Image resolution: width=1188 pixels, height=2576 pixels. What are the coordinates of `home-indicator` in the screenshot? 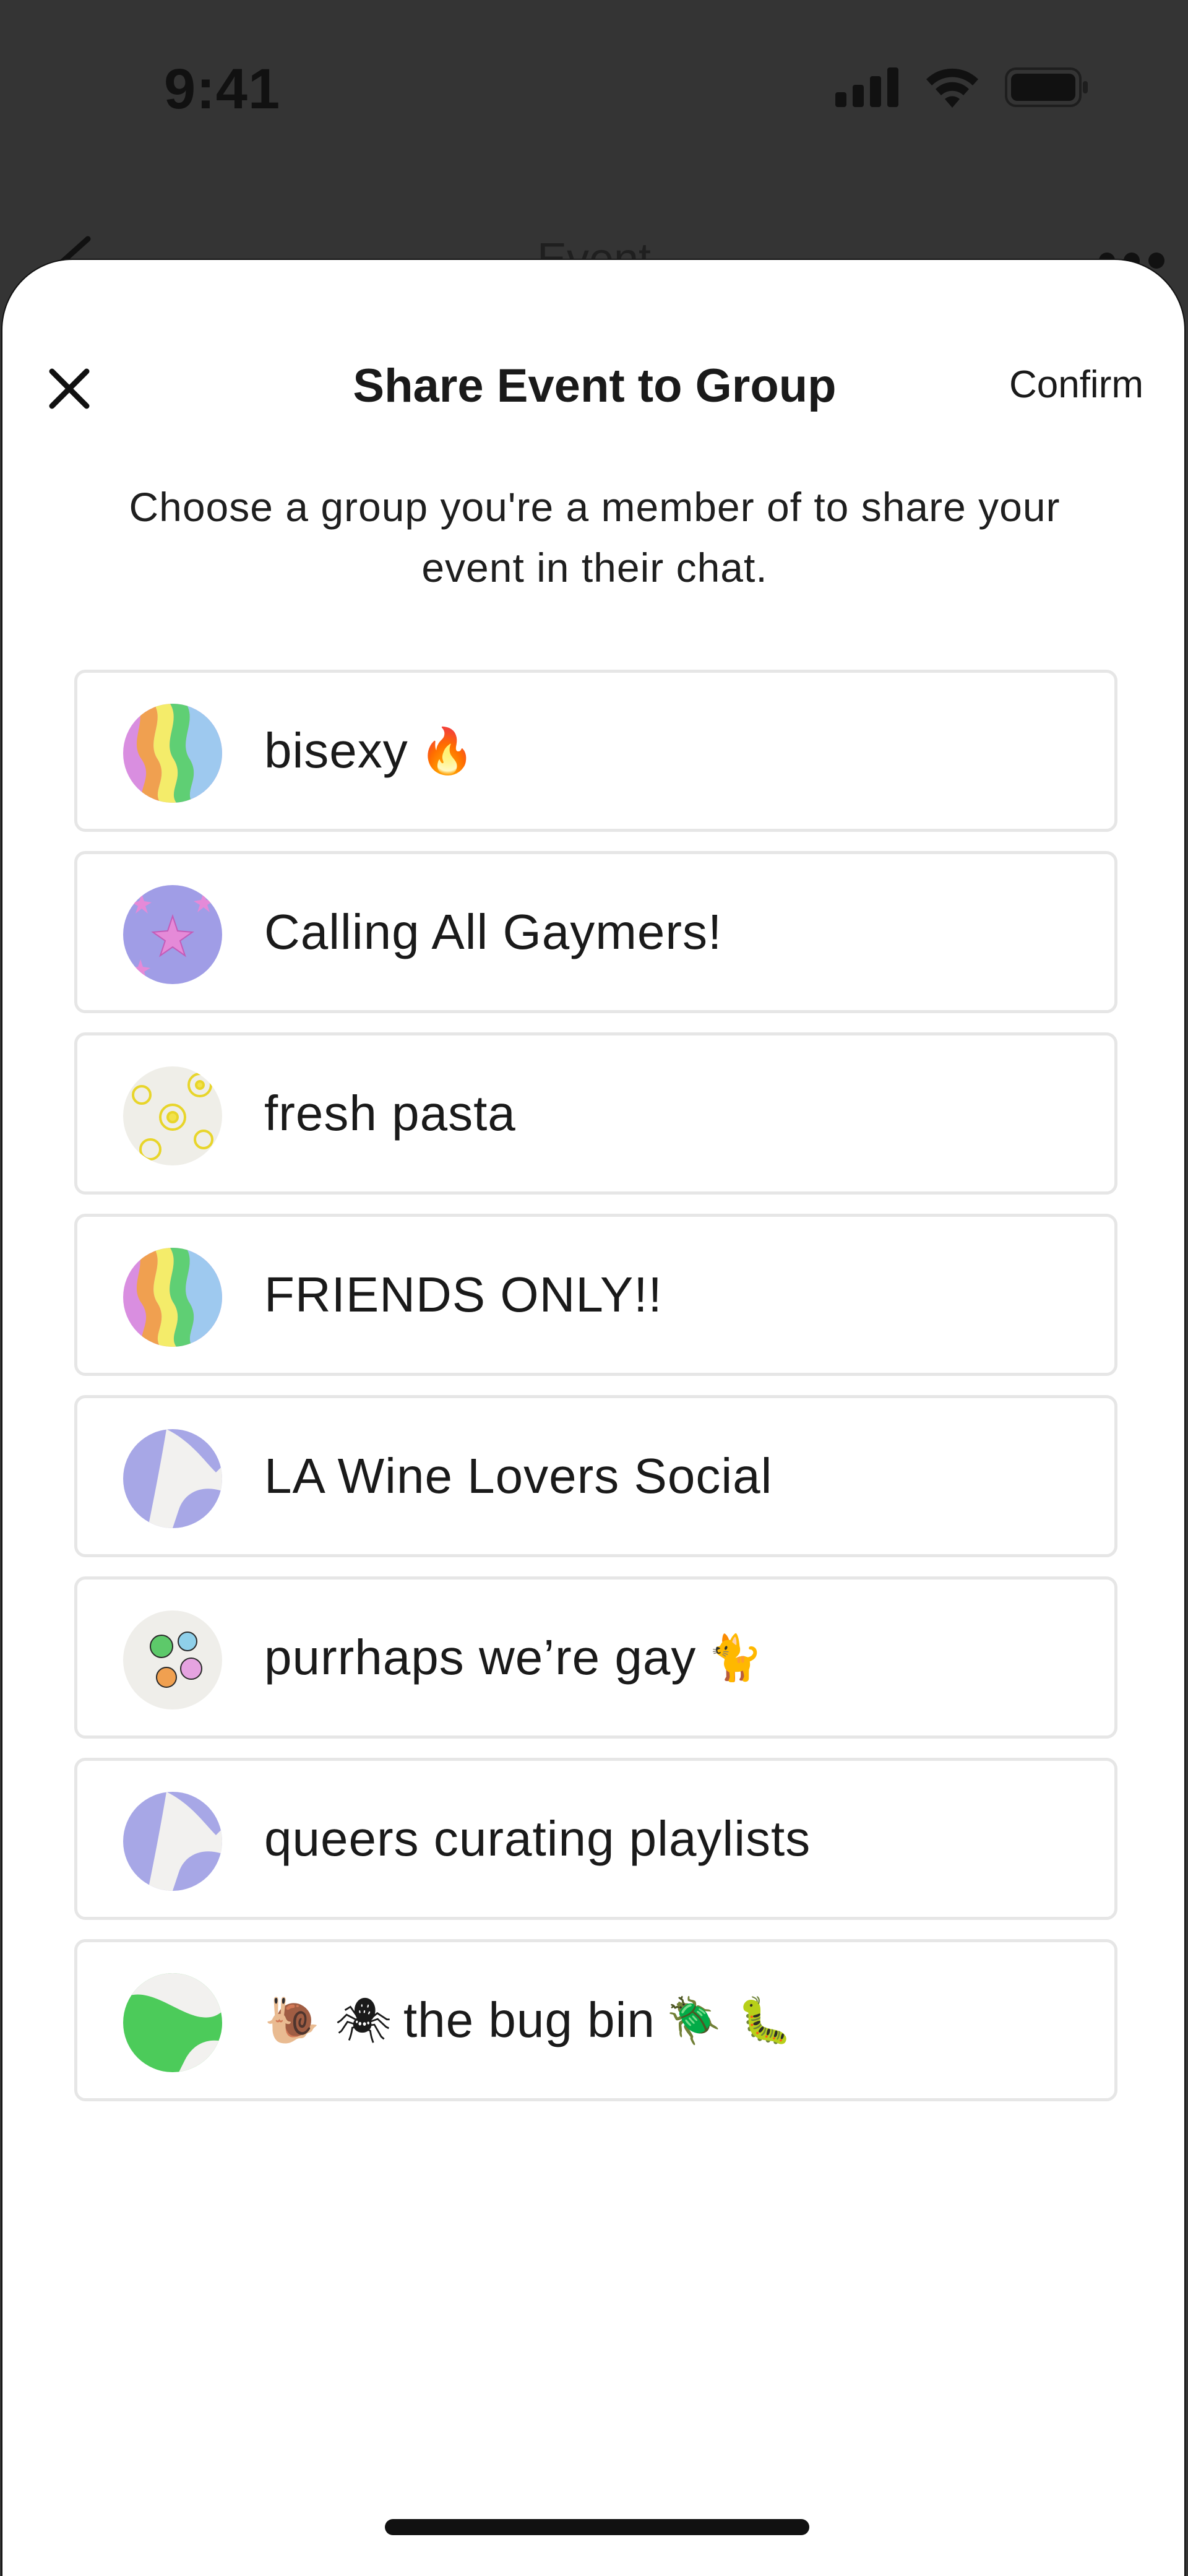 It's located at (597, 2527).